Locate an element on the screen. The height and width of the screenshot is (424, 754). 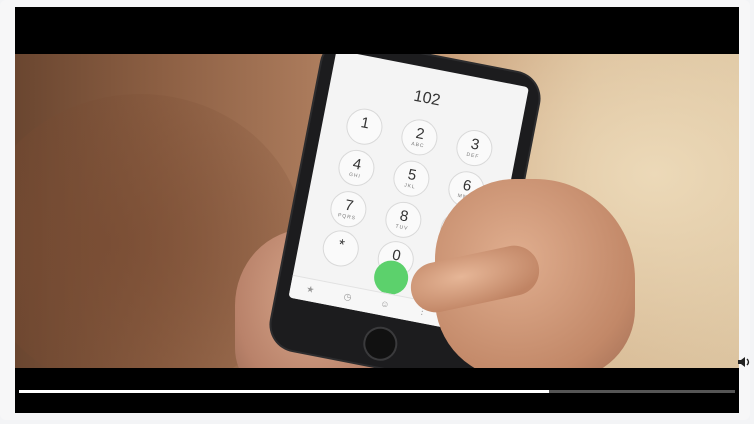
keypad-key: 1 is located at coordinates (364, 126).